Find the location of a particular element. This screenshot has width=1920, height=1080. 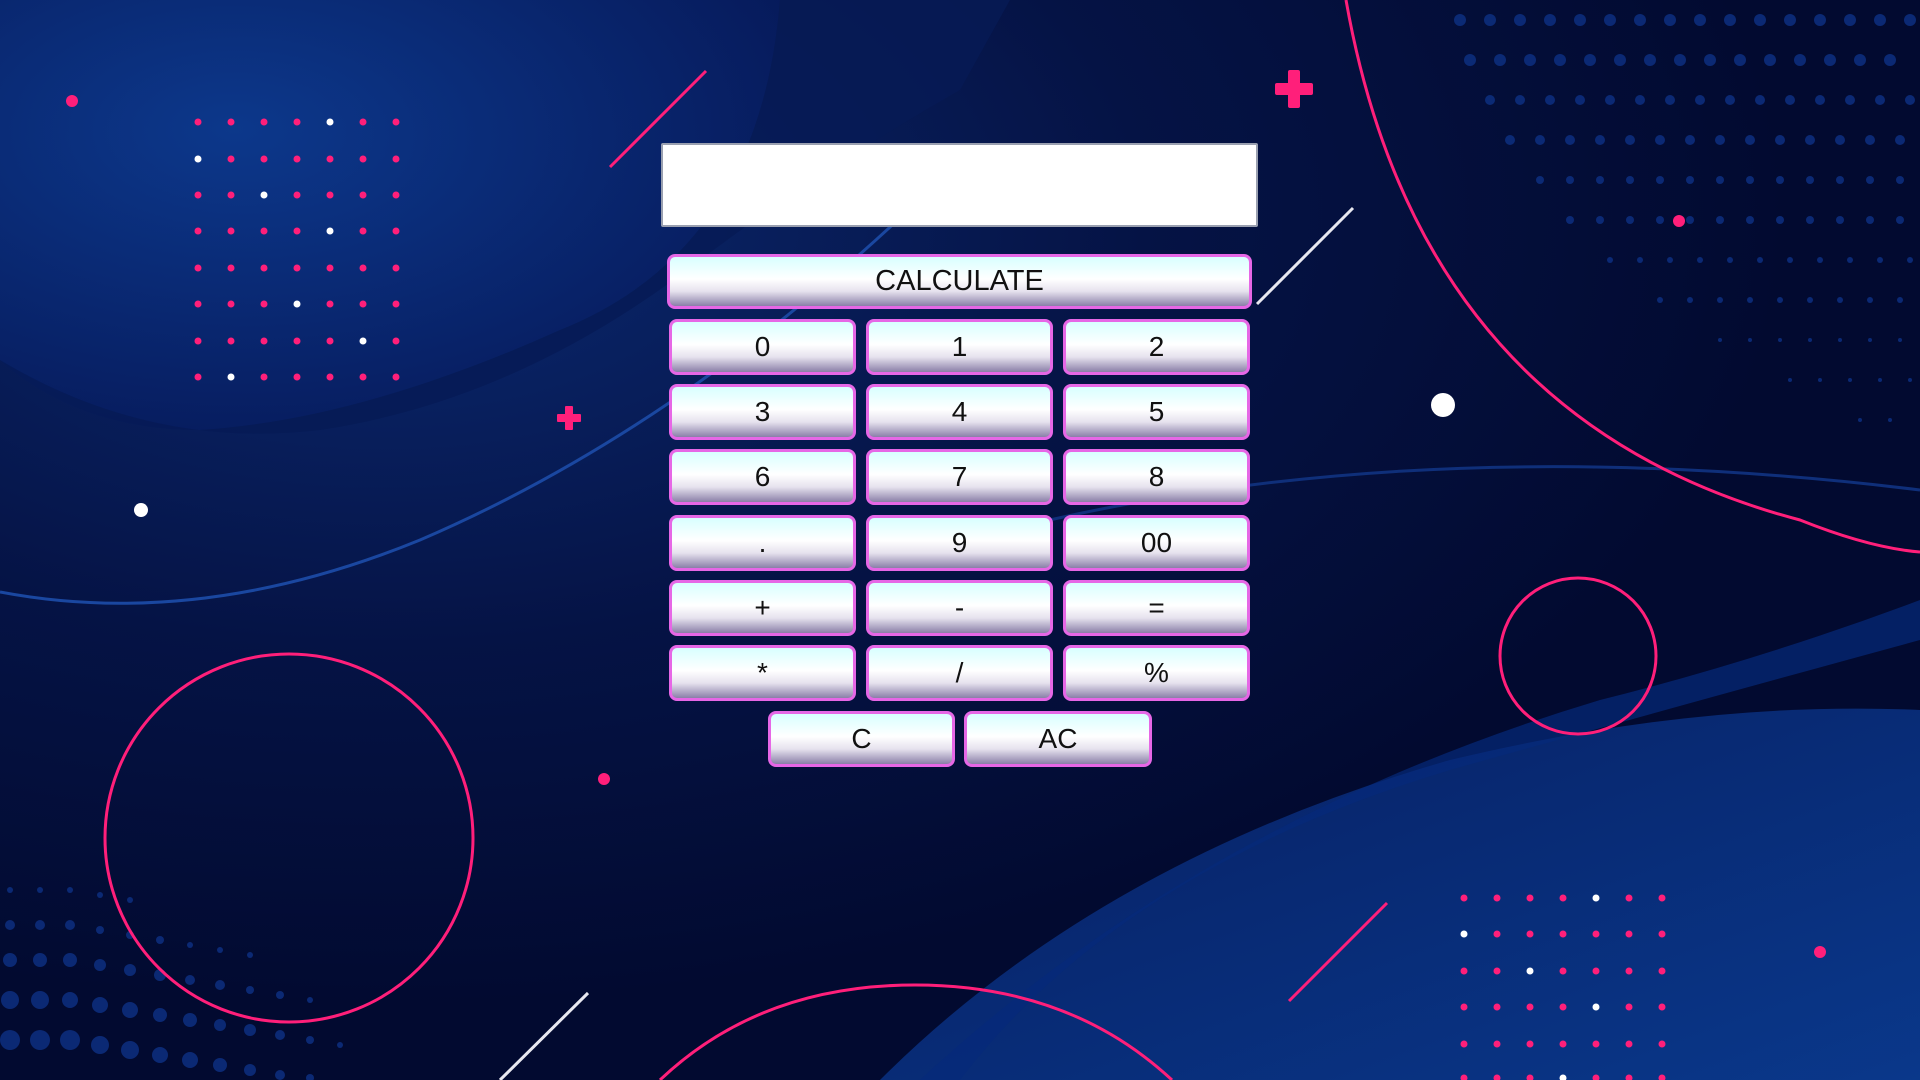

digit-9-button: 9 is located at coordinates (959, 543).